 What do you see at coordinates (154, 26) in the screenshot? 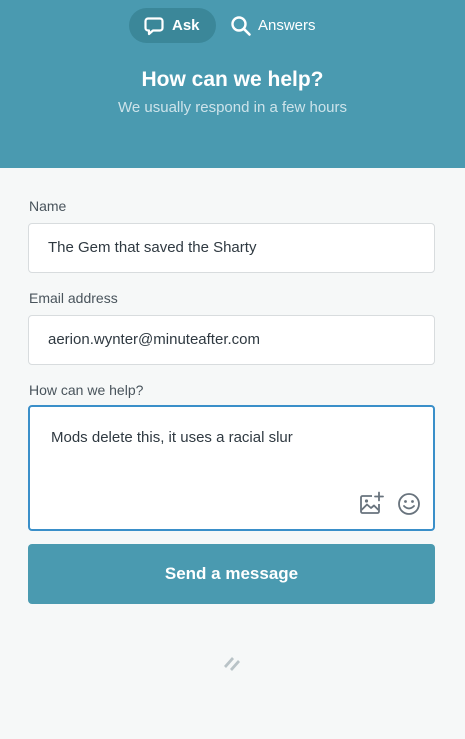
I see `speech-bubble-icon` at bounding box center [154, 26].